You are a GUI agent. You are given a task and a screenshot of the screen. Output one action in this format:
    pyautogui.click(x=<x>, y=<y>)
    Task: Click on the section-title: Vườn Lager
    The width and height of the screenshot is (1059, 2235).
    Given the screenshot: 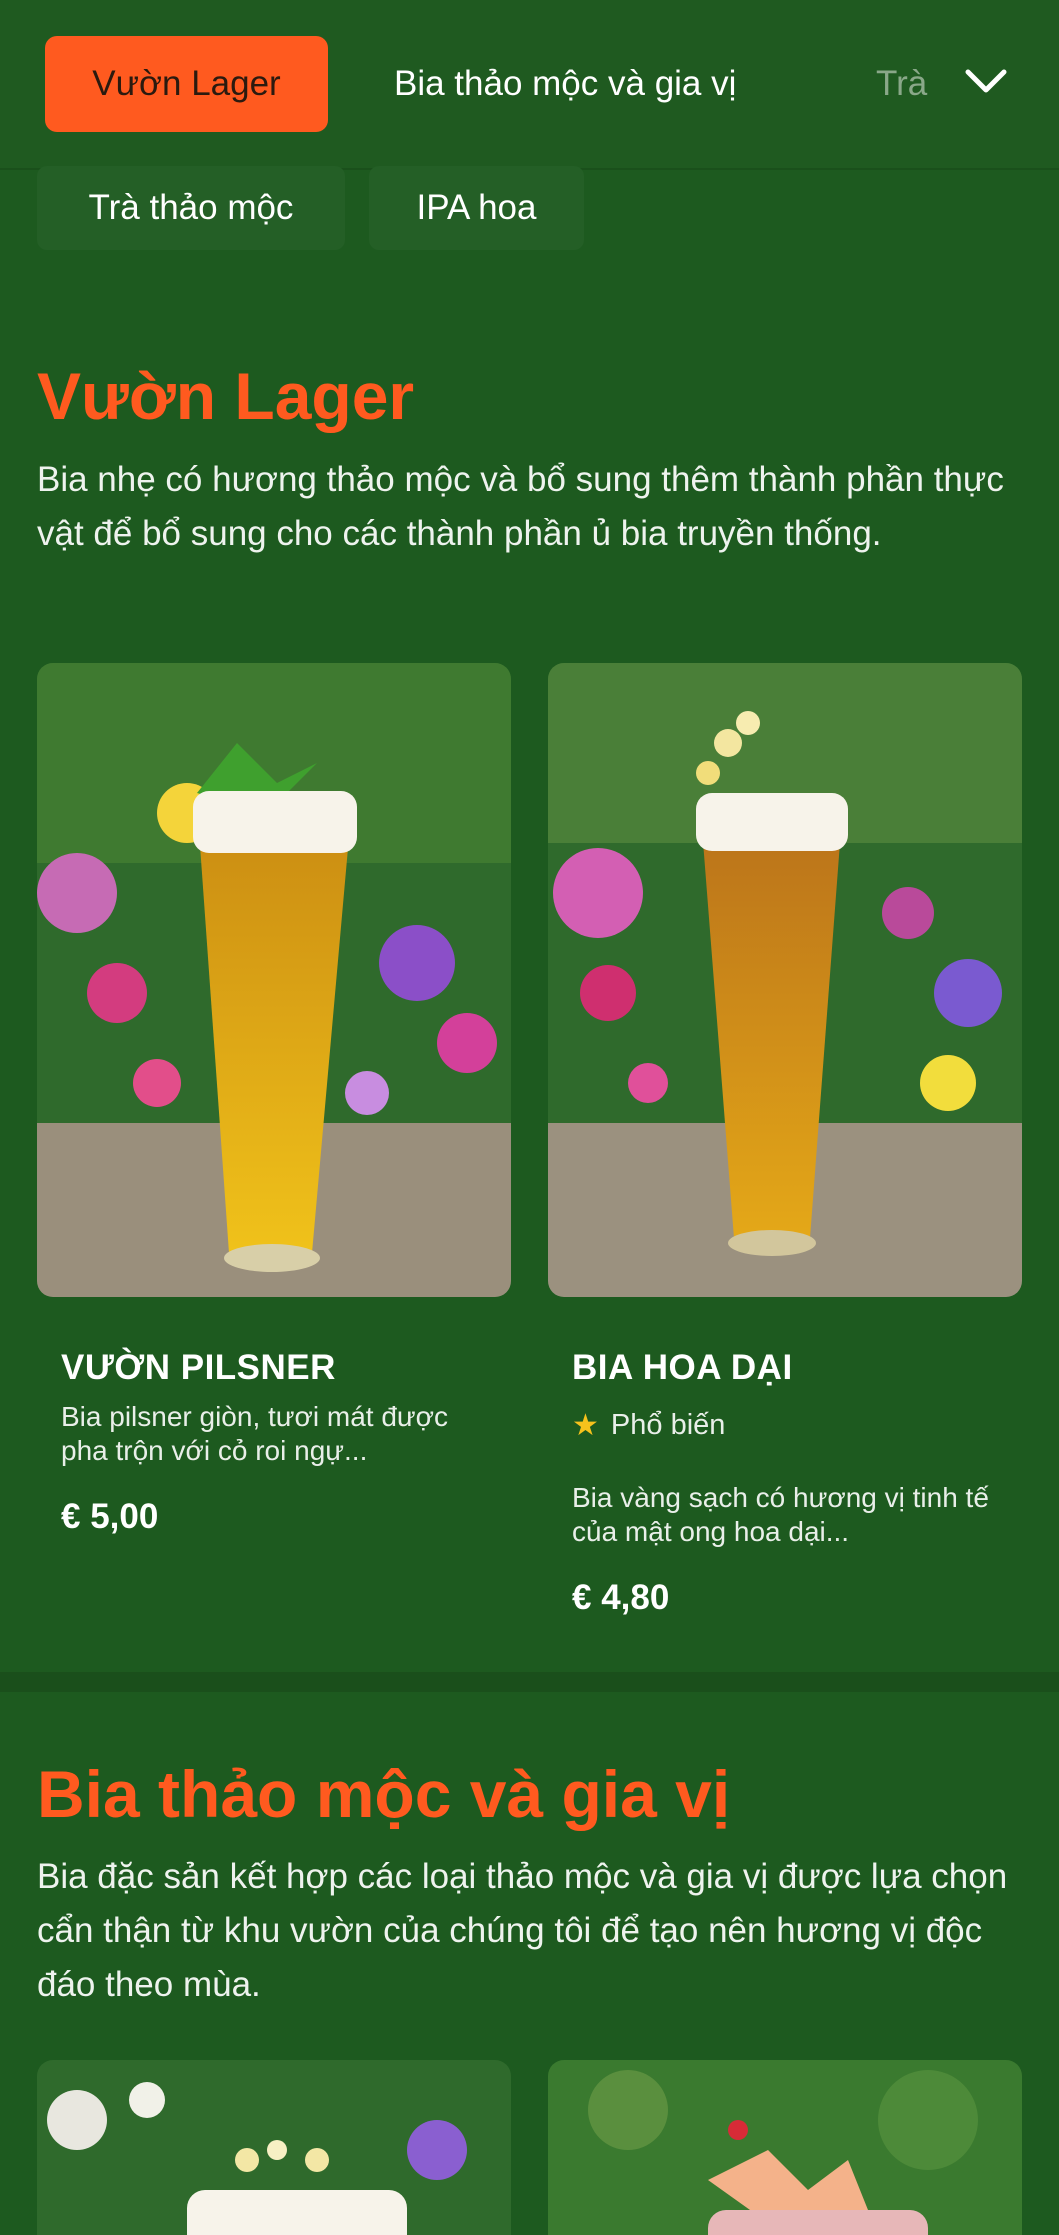 What is the action you would take?
    pyautogui.click(x=226, y=396)
    